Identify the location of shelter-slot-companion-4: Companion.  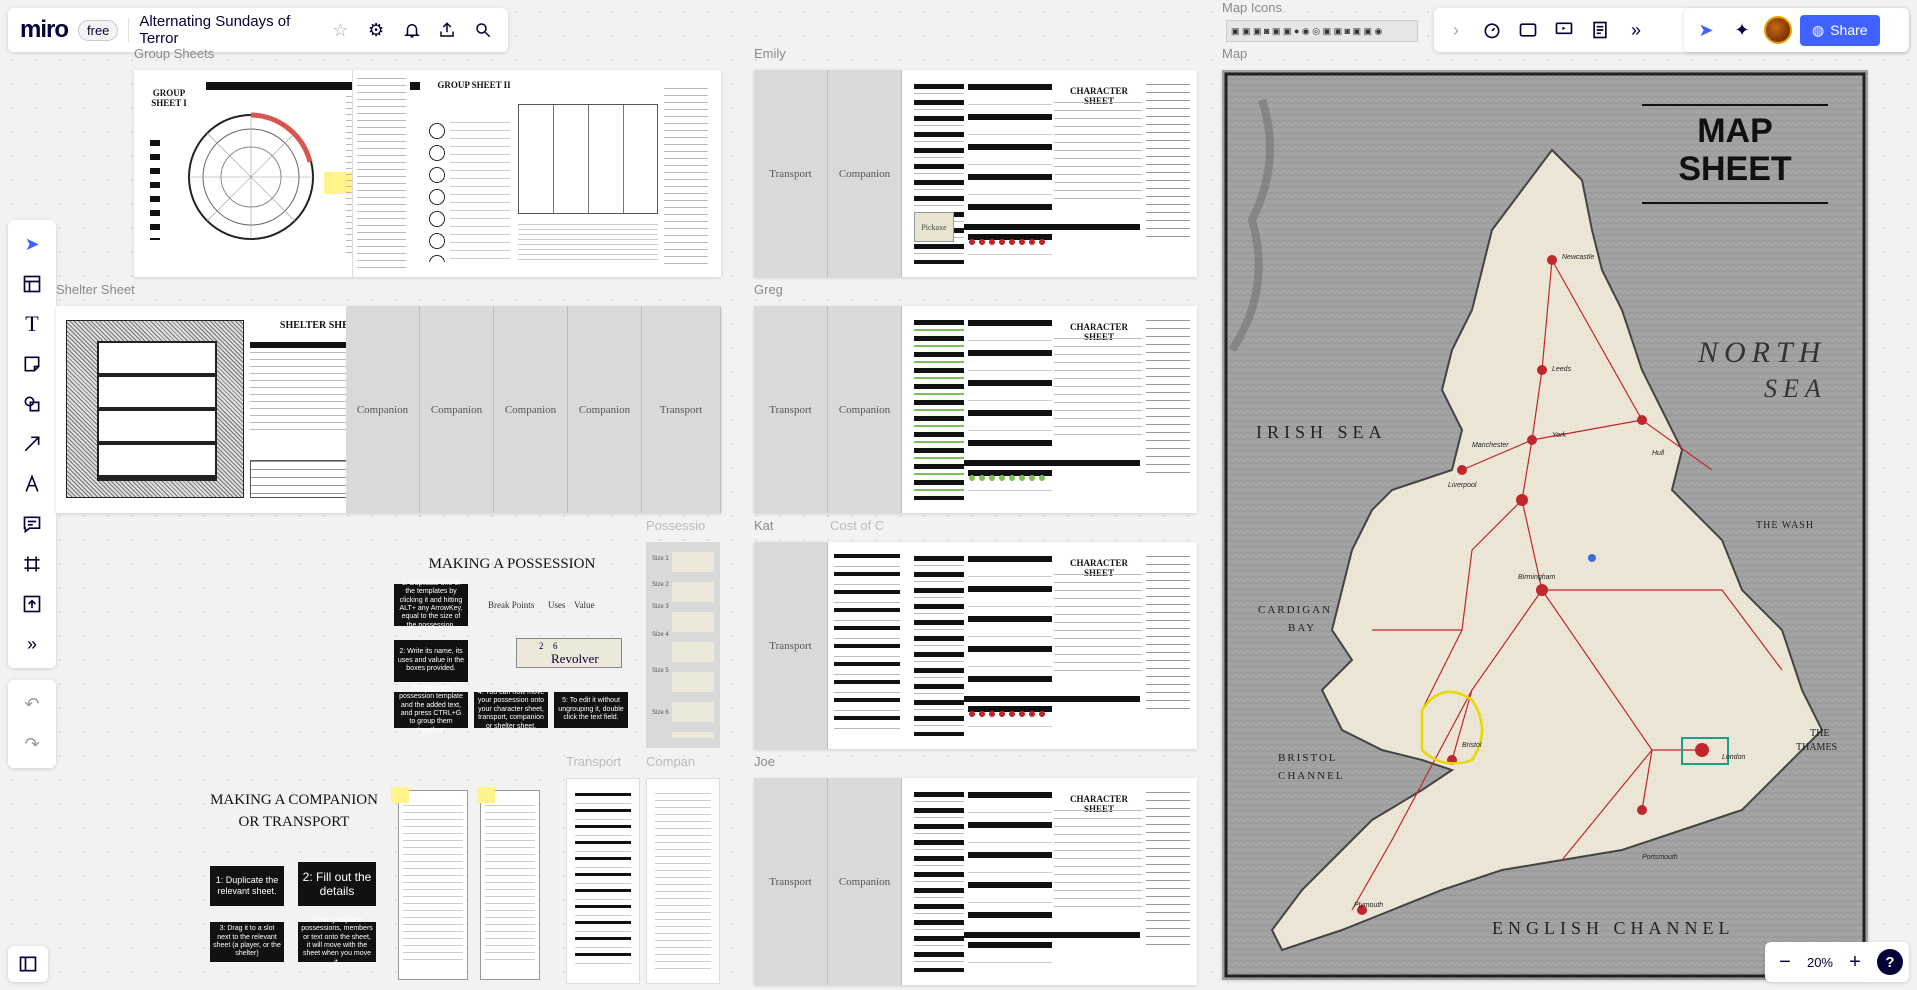
(605, 409).